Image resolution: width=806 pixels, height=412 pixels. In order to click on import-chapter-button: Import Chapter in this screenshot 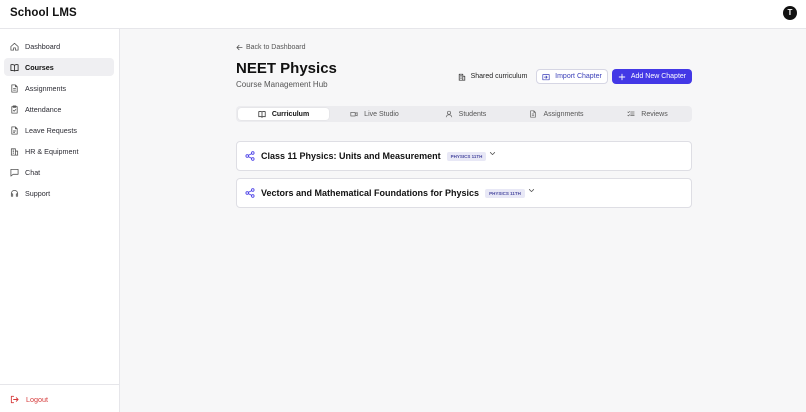, I will do `click(572, 76)`.